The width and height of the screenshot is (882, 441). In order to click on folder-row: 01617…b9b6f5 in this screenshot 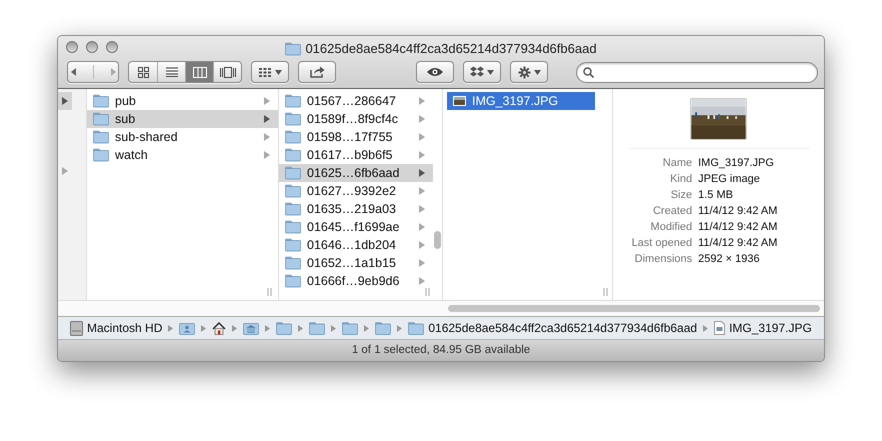, I will do `click(356, 155)`.